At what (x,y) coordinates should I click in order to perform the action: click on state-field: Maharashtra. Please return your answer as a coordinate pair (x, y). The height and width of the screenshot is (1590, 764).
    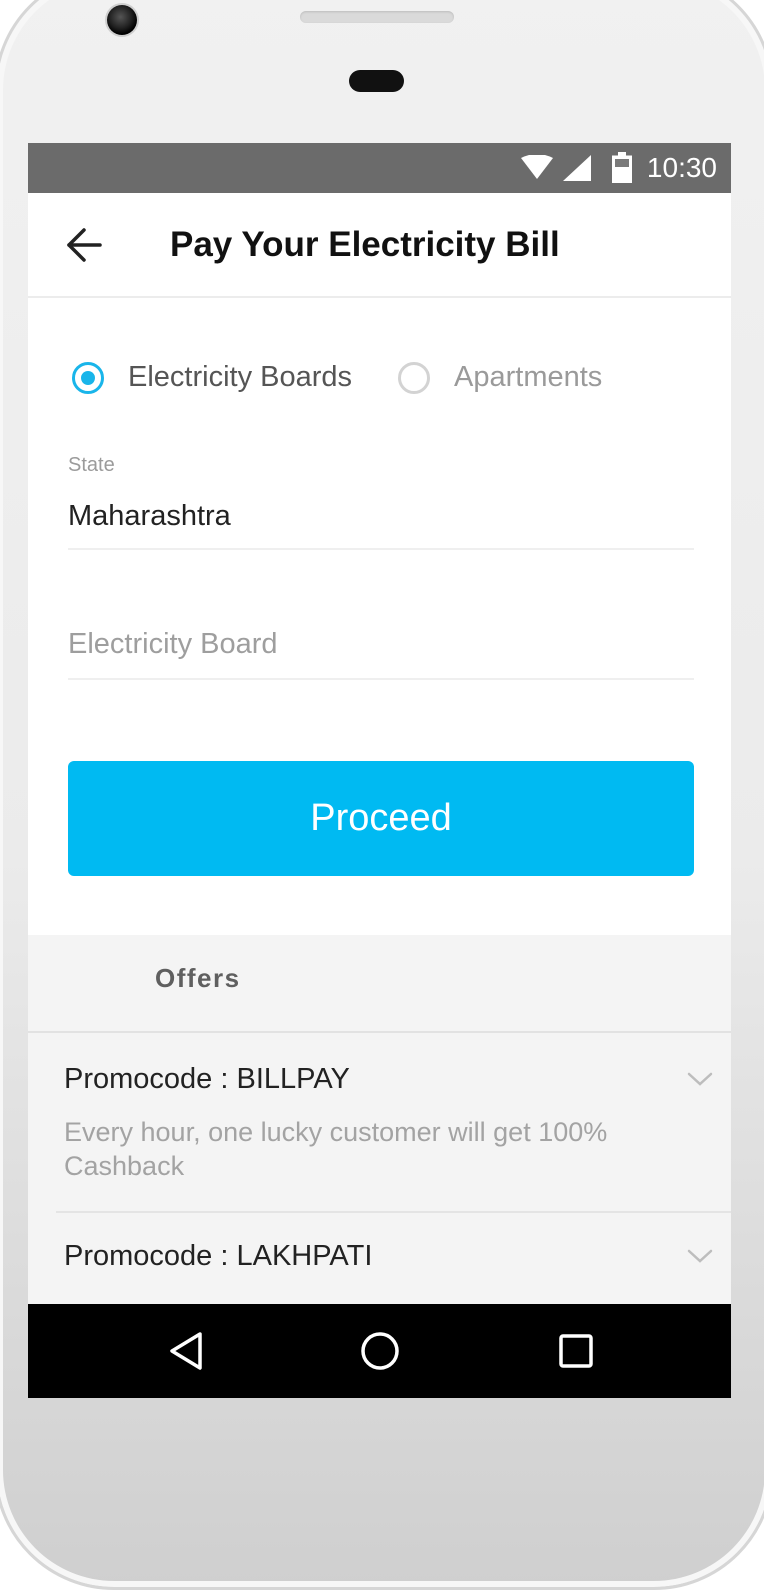
    Looking at the image, I should click on (149, 516).